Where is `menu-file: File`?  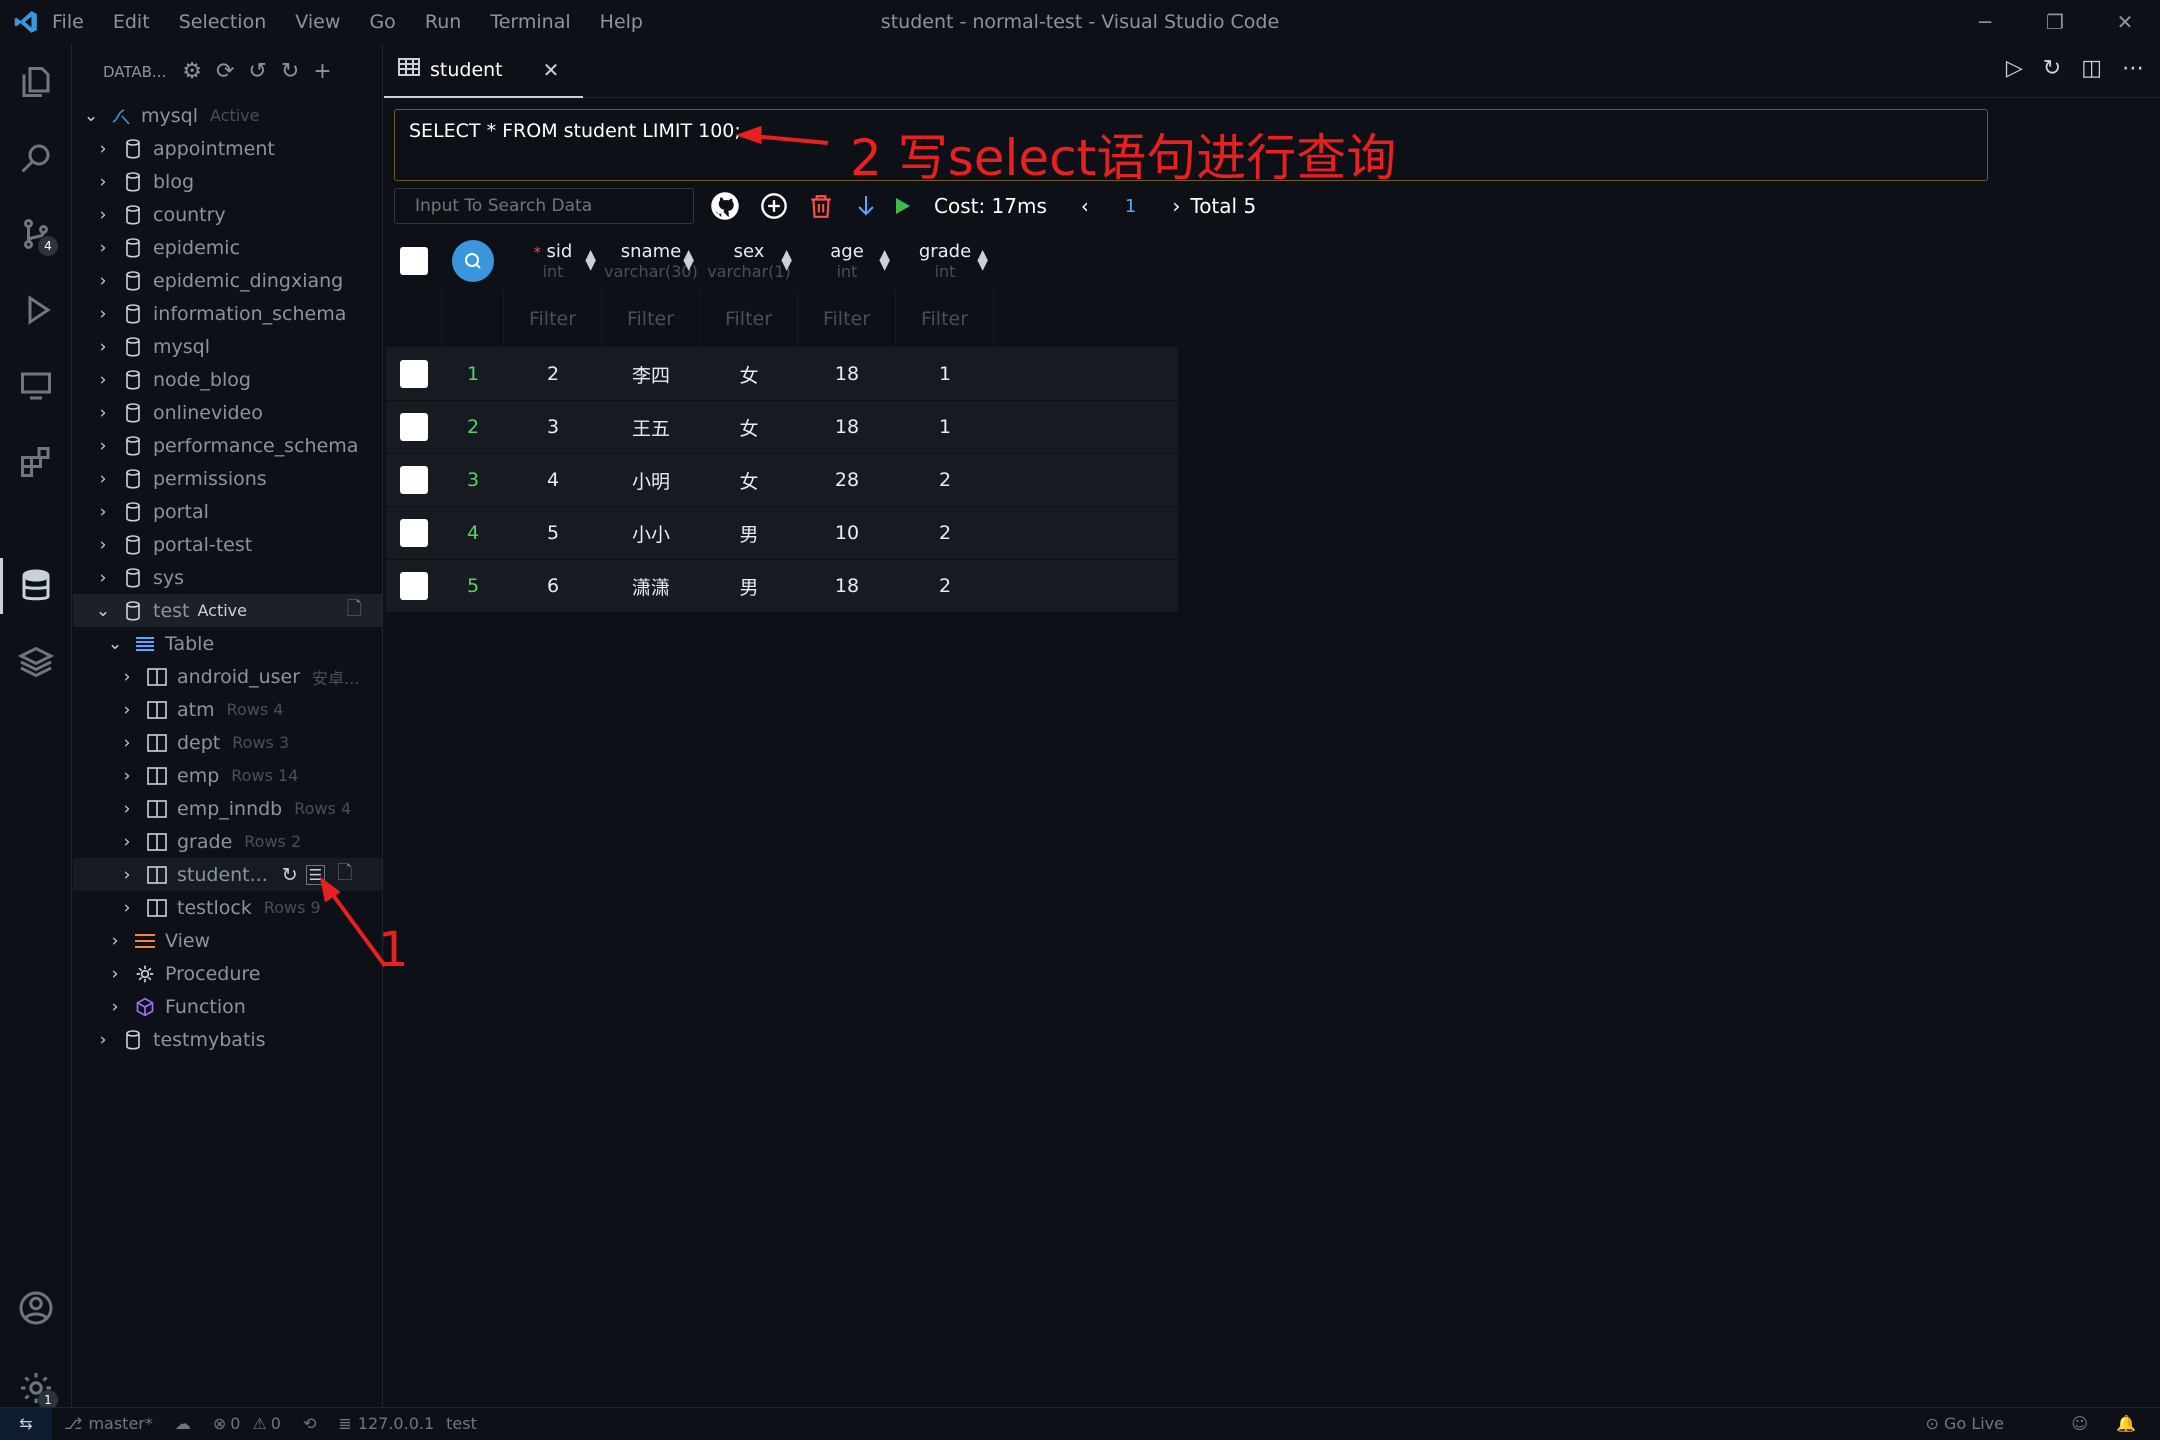
menu-file: File is located at coordinates (68, 22).